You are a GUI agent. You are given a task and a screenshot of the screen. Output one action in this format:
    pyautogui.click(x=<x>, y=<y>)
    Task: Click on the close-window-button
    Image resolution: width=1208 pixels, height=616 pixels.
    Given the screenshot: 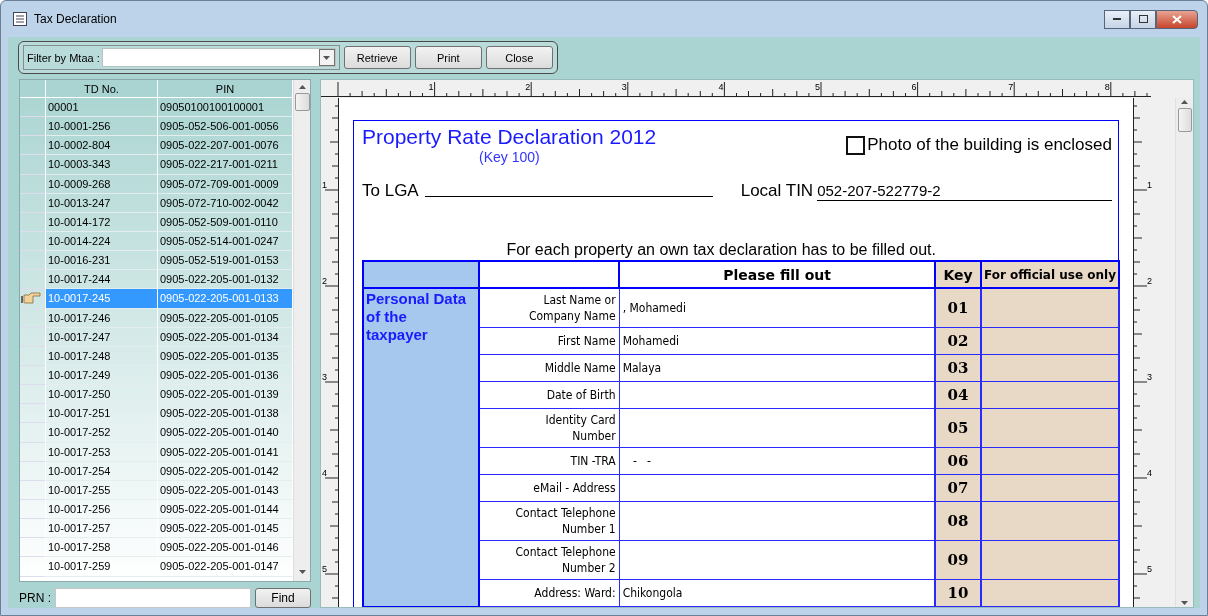 What is the action you would take?
    pyautogui.click(x=1177, y=19)
    